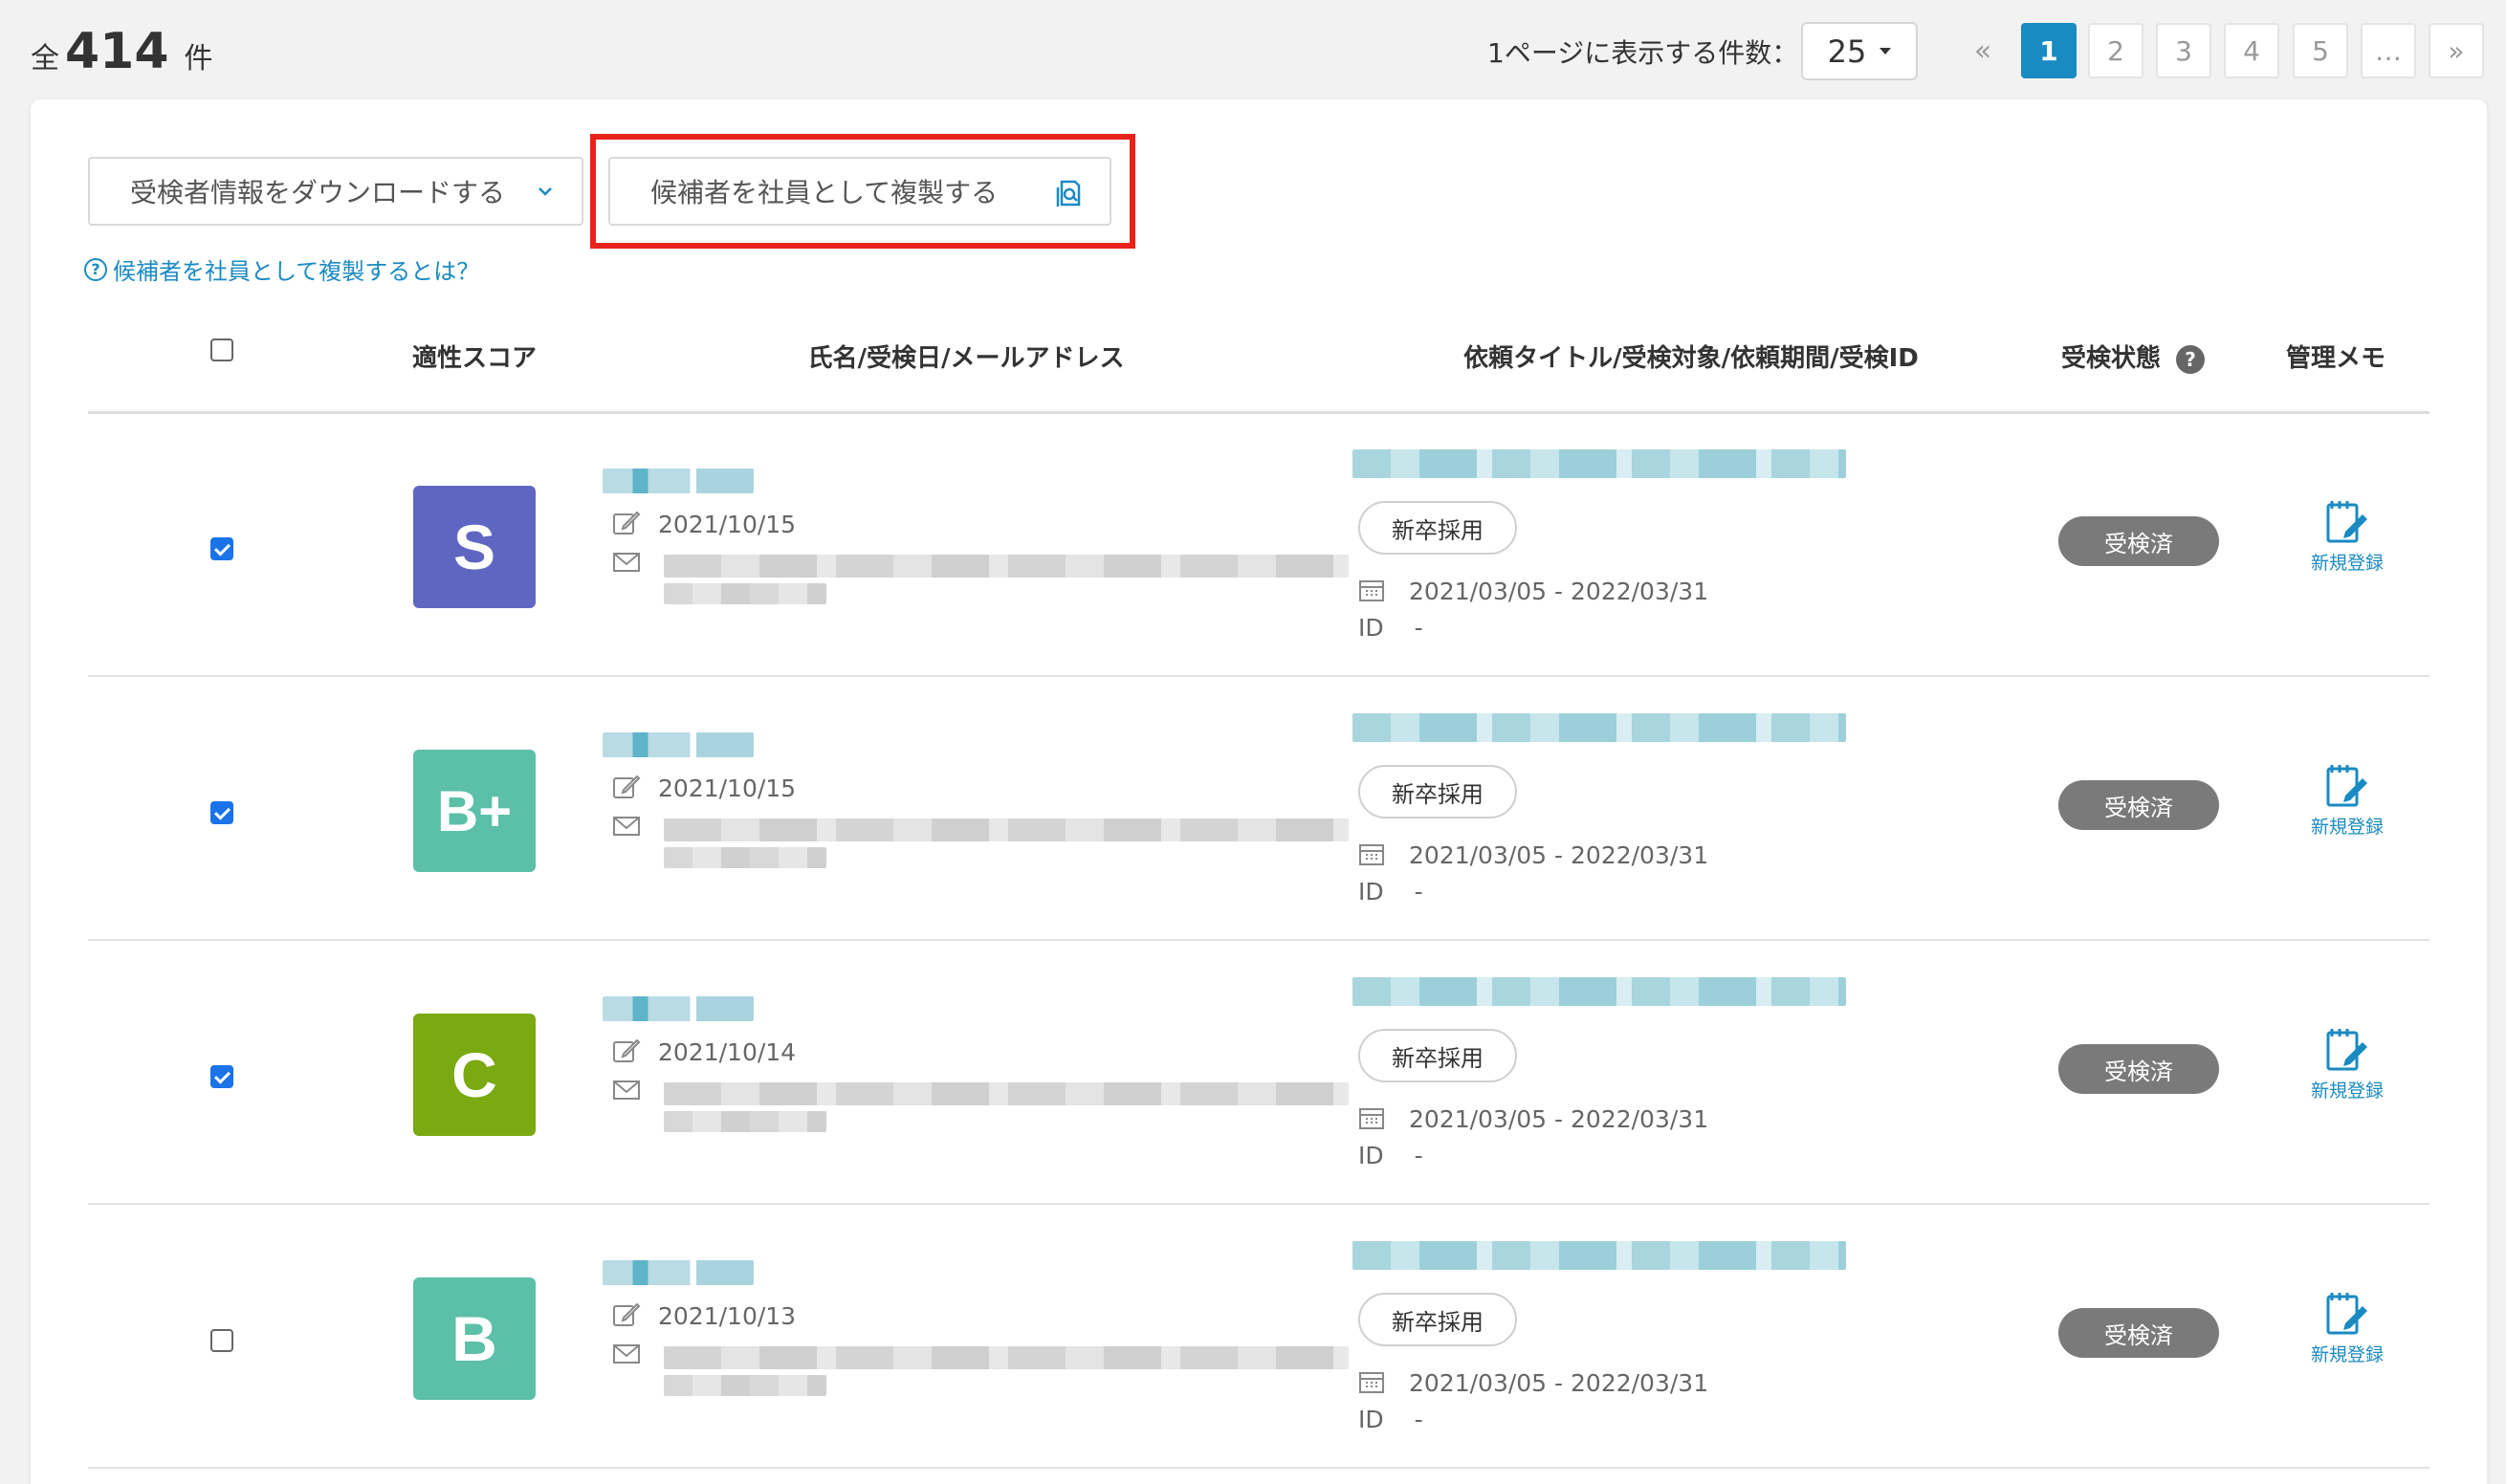 The height and width of the screenshot is (1484, 2506). I want to click on header-request: 依頼タイトル/受検対象/依頼期間/受検ID, so click(1691, 356).